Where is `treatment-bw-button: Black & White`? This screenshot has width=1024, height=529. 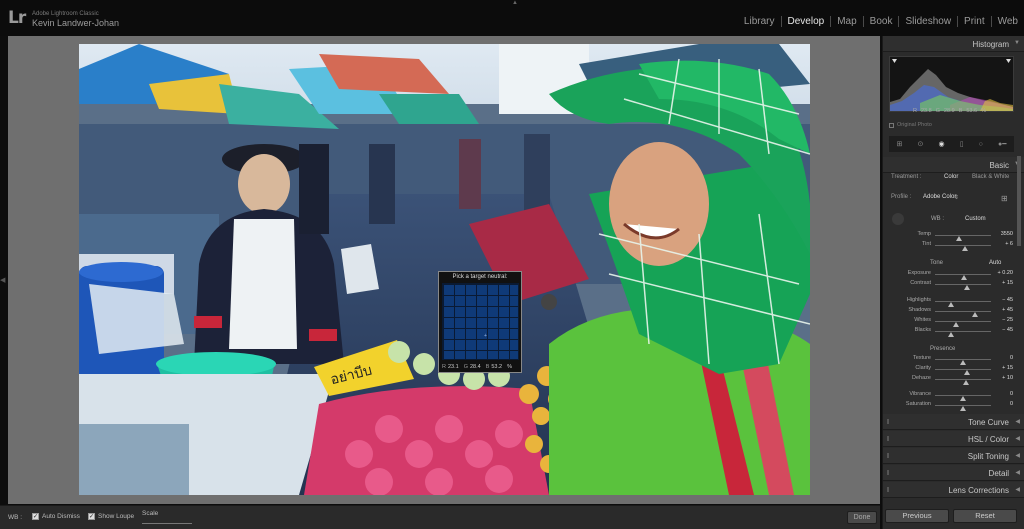 treatment-bw-button: Black & White is located at coordinates (990, 177).